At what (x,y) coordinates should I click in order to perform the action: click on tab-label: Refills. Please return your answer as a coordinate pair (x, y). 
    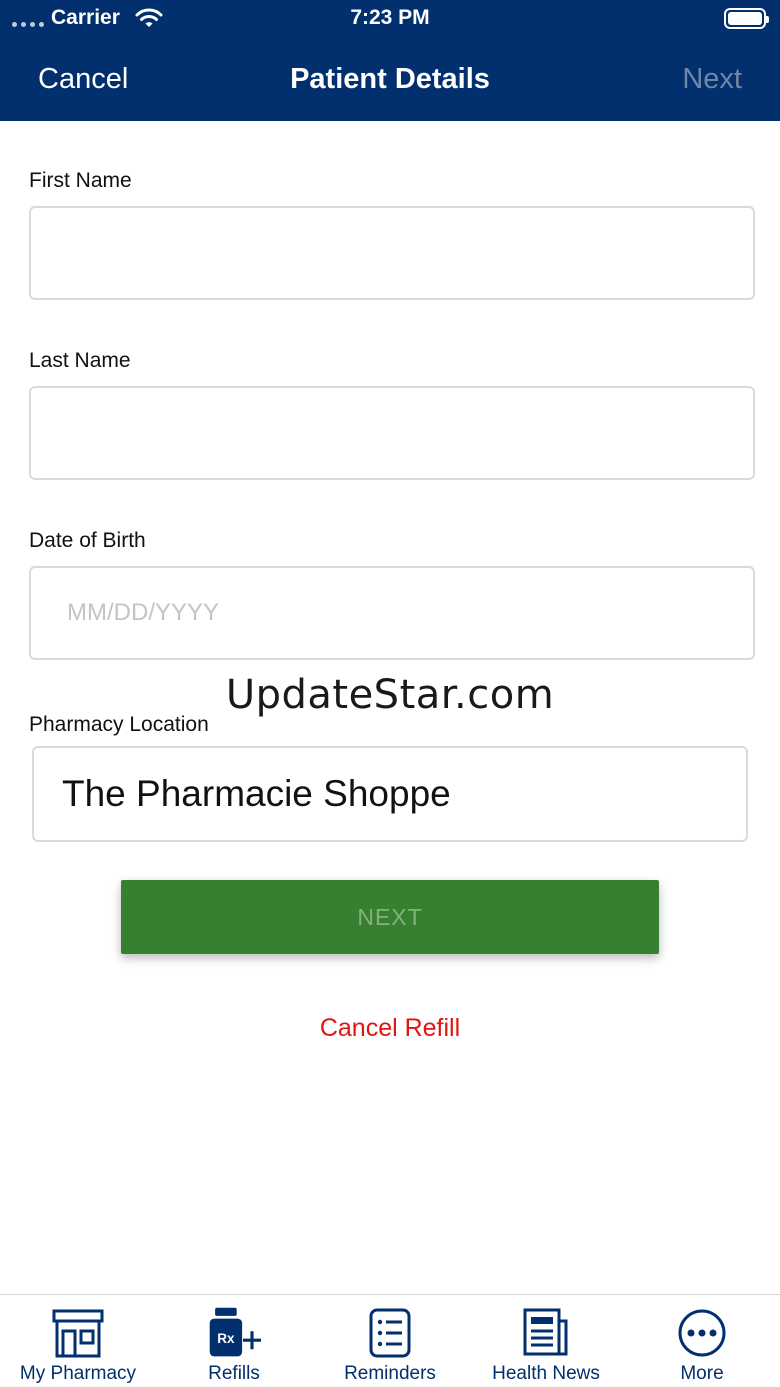
    Looking at the image, I should click on (234, 1373).